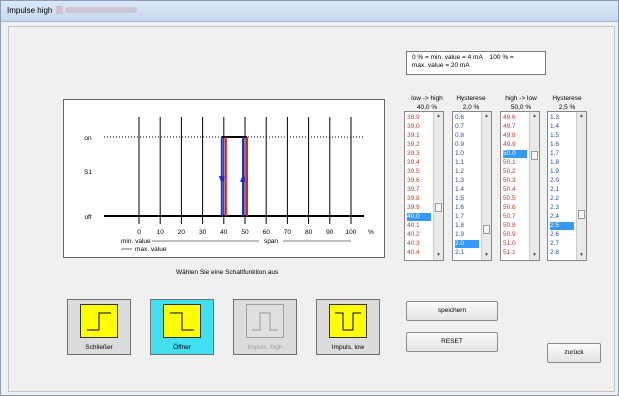 This screenshot has width=619, height=396. I want to click on list-item: 2.8, so click(562, 253).